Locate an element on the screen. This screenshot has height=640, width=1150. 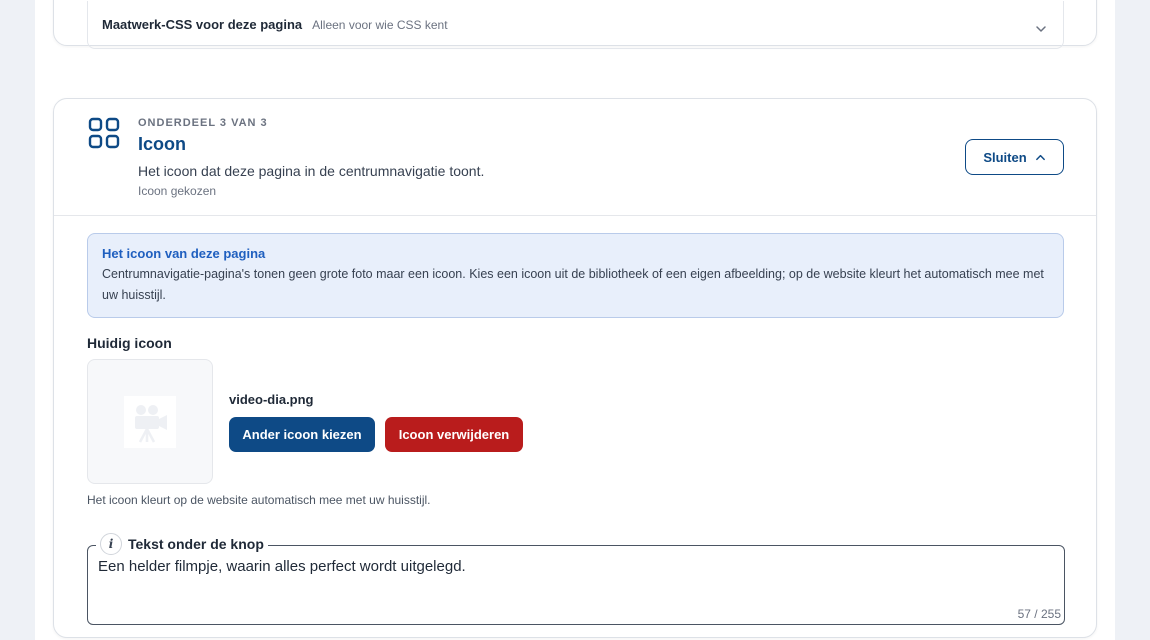
chevron-down-icon is located at coordinates (1041, 29).